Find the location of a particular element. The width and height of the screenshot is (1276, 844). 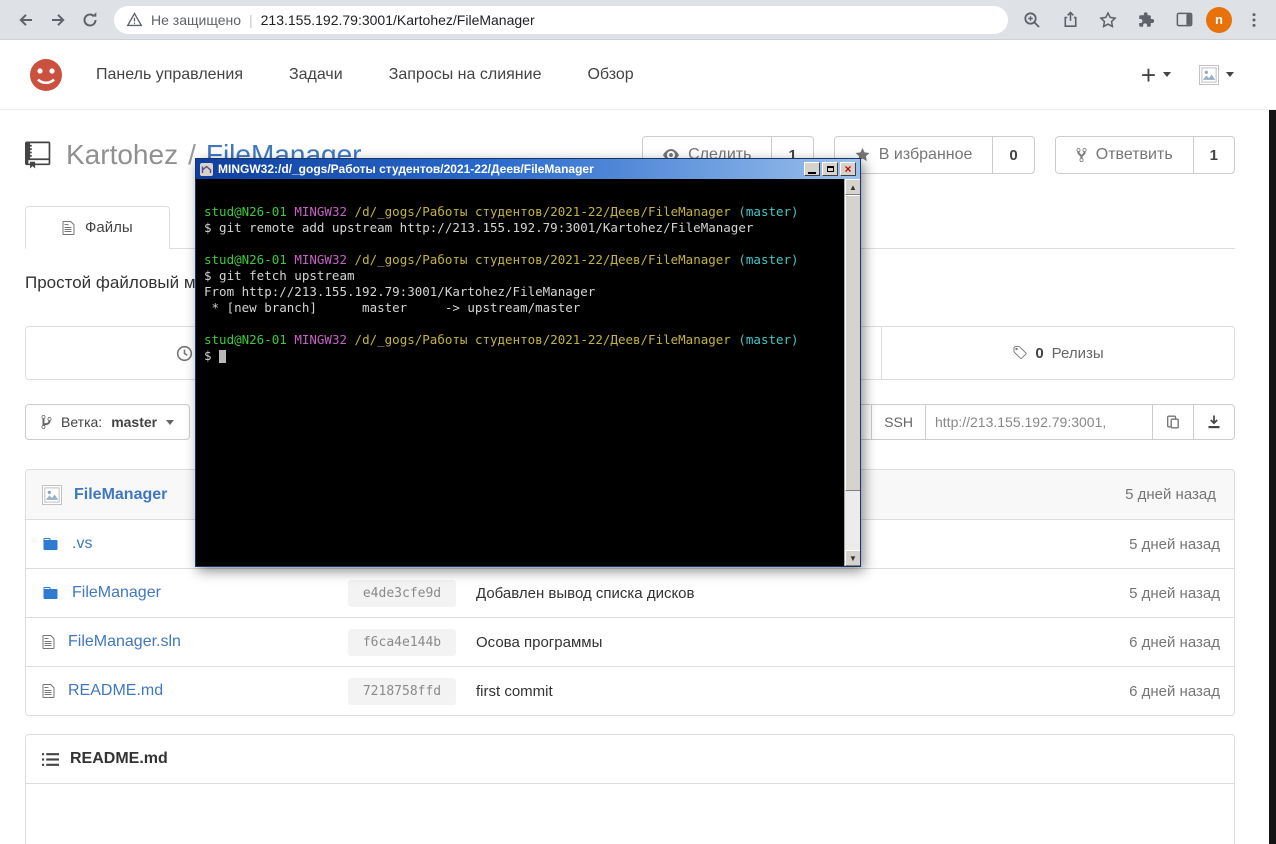

latest-commit-age: 5 дней назад is located at coordinates (1170, 494).